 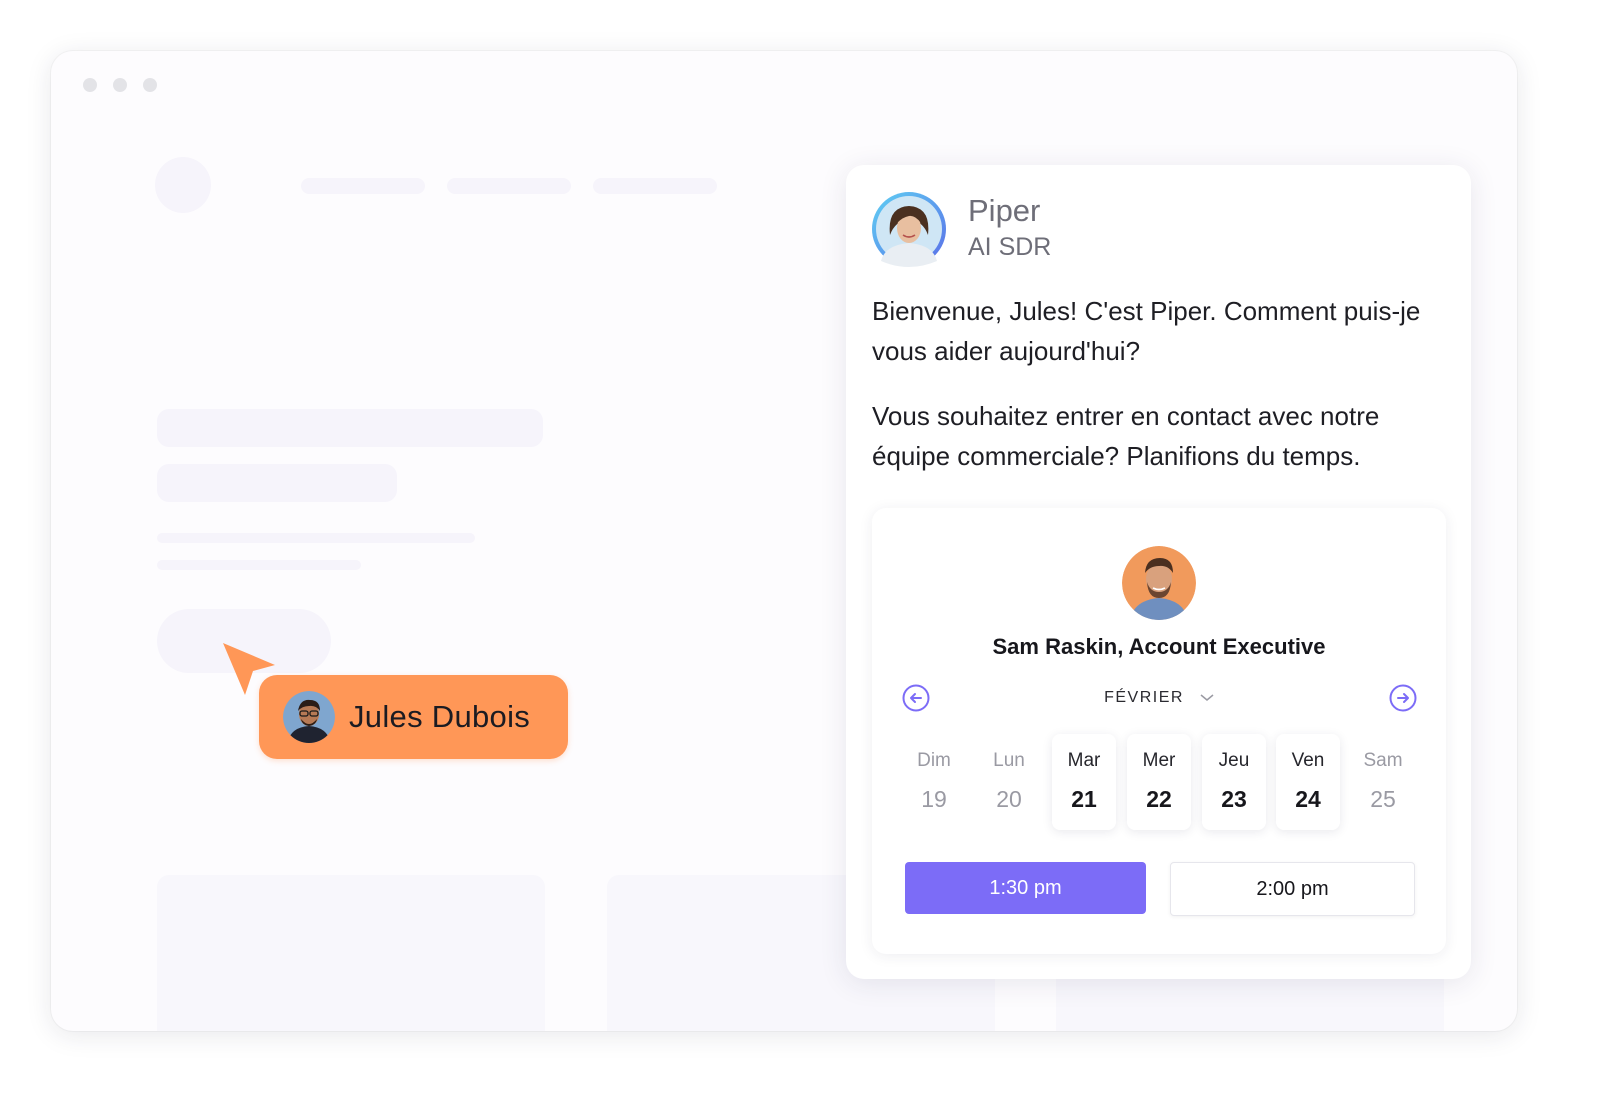 What do you see at coordinates (1084, 782) in the screenshot?
I see `day-tuesday: Mar 21` at bounding box center [1084, 782].